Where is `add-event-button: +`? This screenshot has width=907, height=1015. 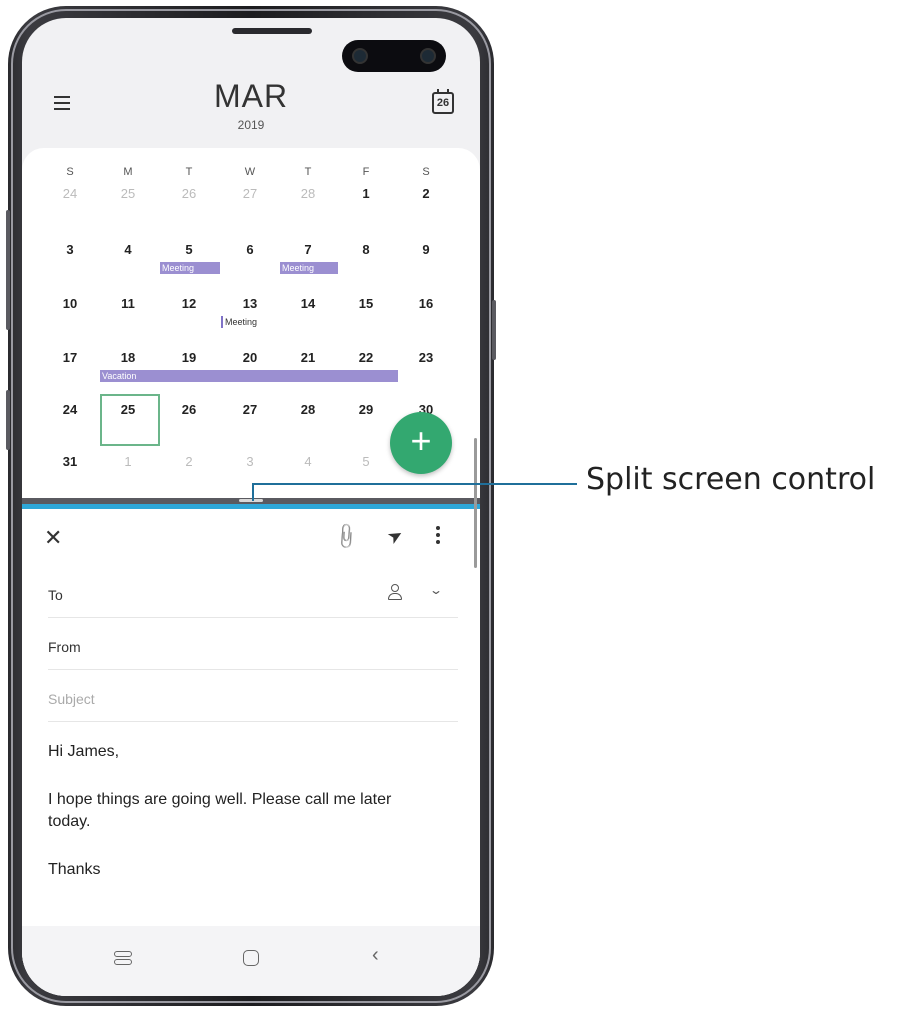 add-event-button: + is located at coordinates (421, 443).